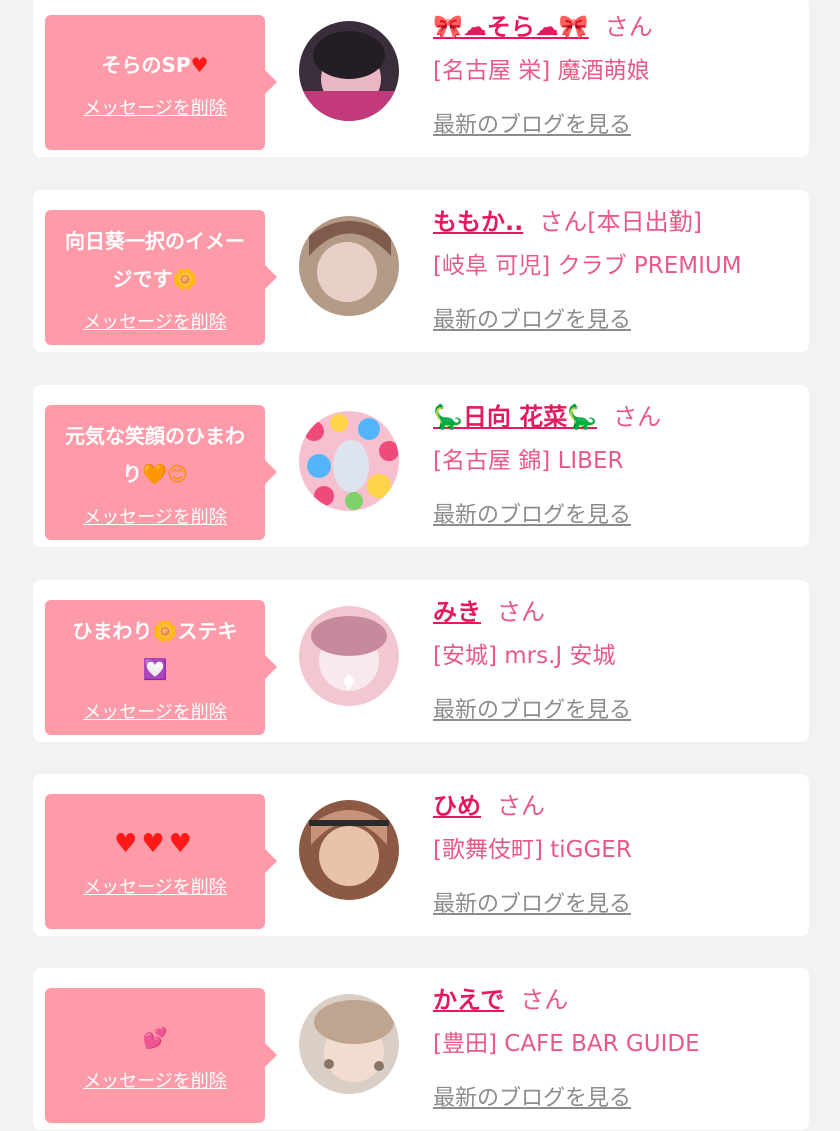  Describe the element at coordinates (155, 649) in the screenshot. I see `message-text: ひまわり🌼ステキ 💟` at that location.